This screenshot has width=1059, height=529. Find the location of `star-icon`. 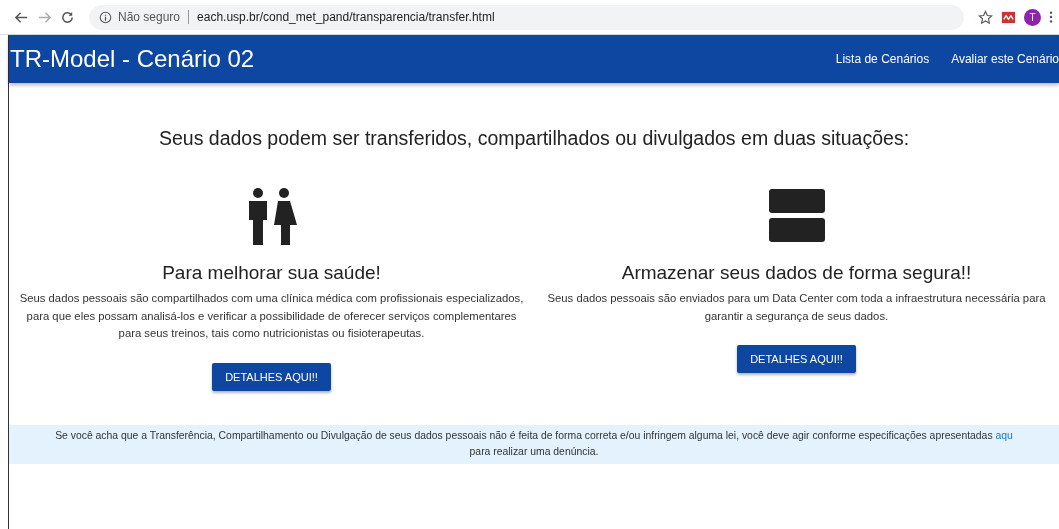

star-icon is located at coordinates (985, 17).